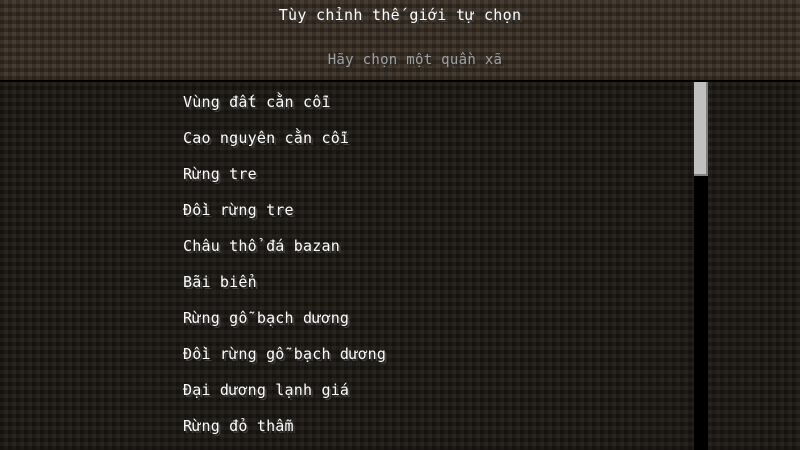  Describe the element at coordinates (701, 266) in the screenshot. I see `scrollbar-track` at that location.